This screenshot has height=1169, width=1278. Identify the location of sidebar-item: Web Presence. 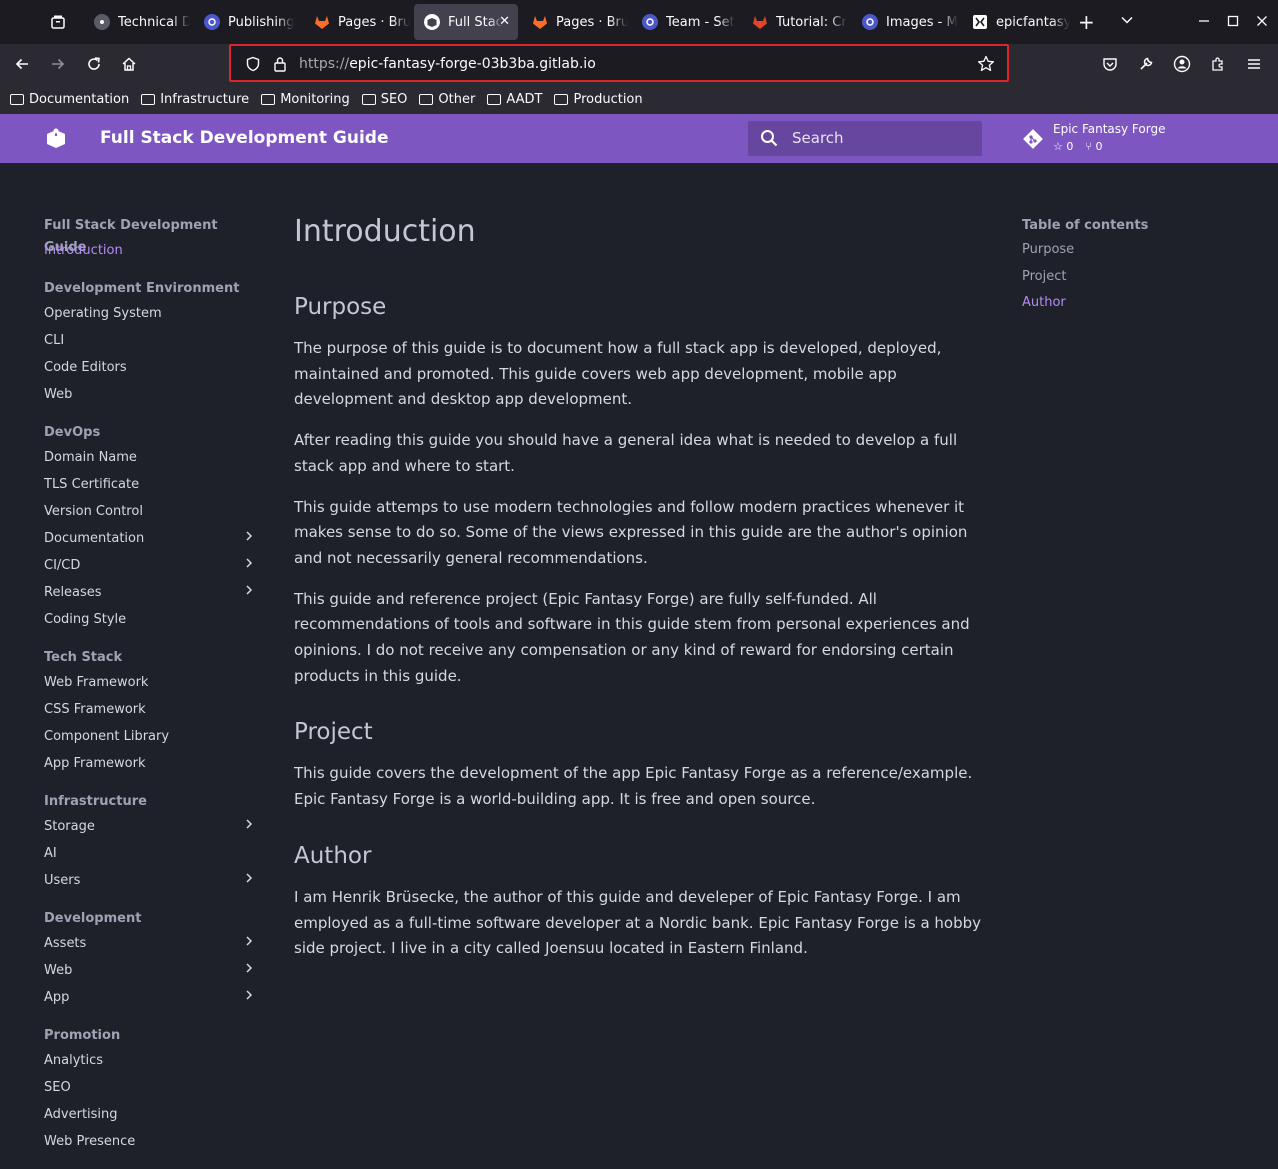
(150, 1141).